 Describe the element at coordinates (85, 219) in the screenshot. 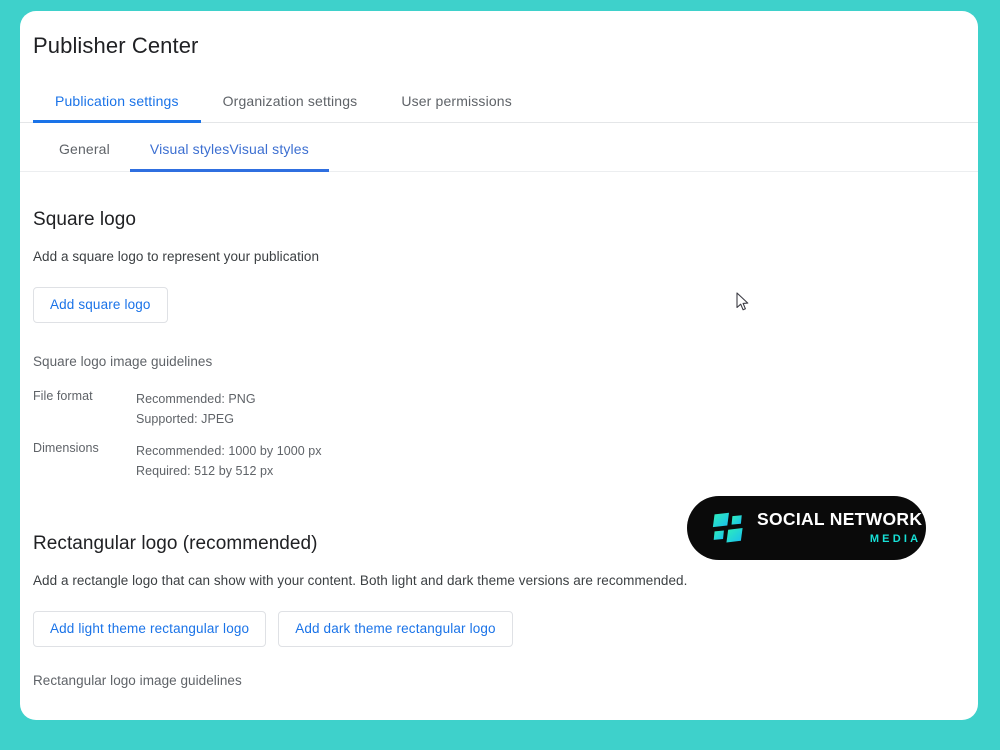

I see `square-logo-heading: Square logo` at that location.